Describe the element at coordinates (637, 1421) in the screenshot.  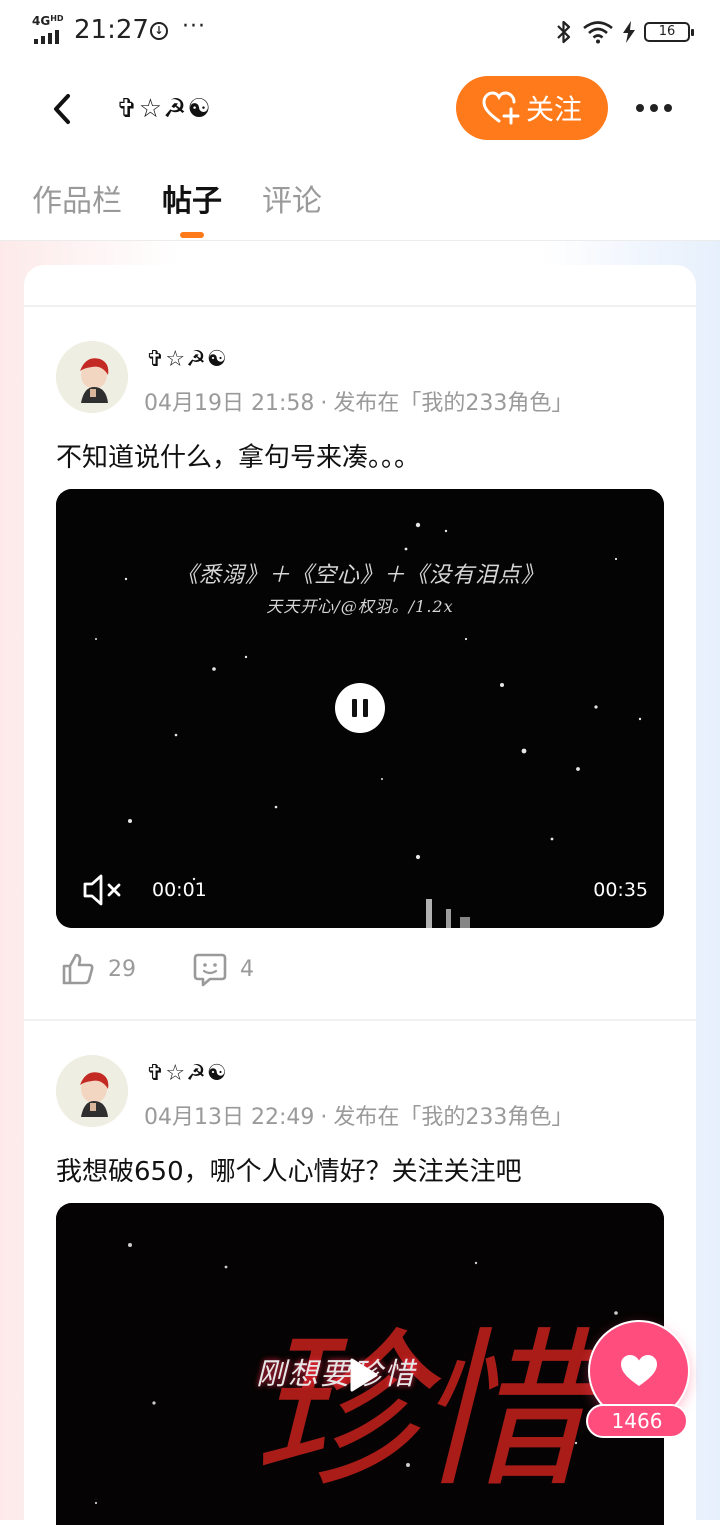
I see `like-total-count: 1466` at that location.